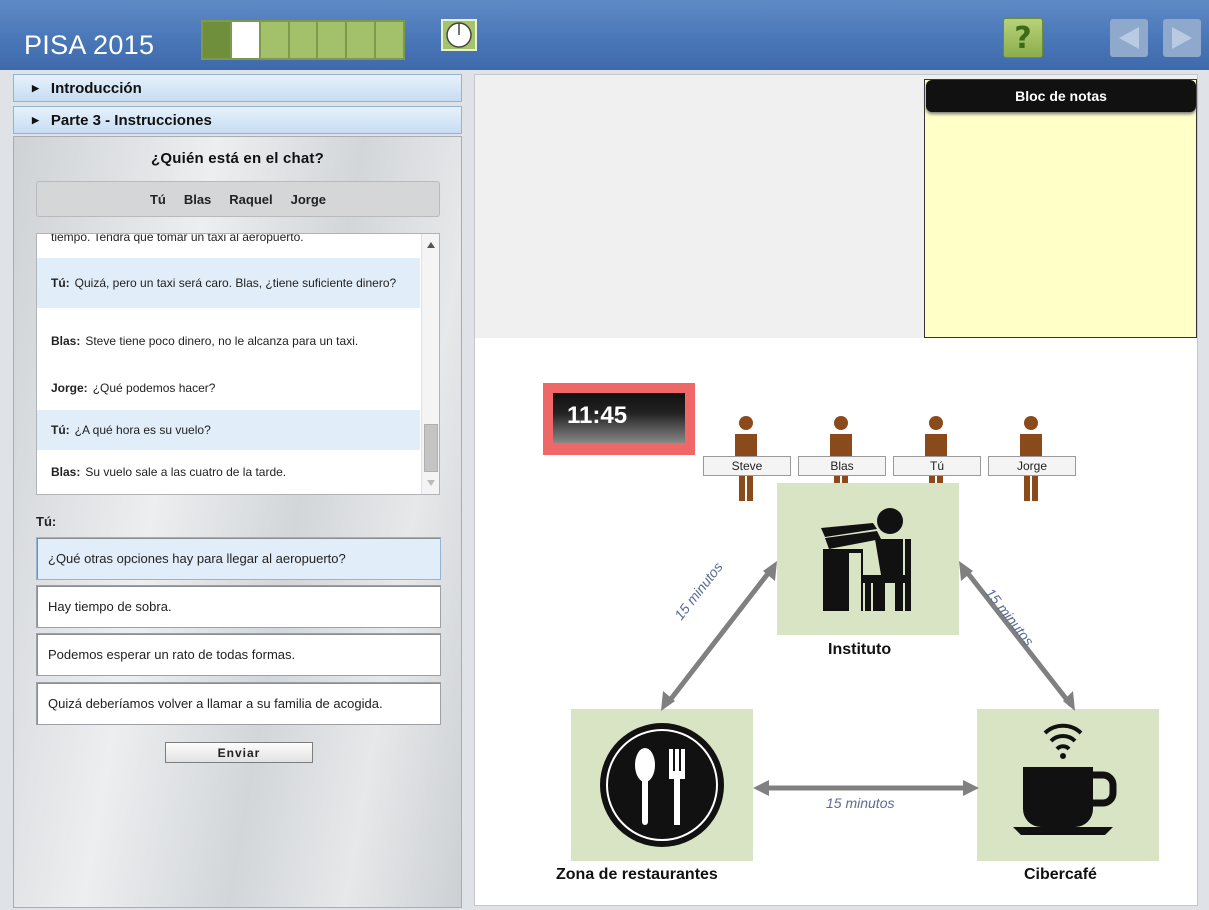 Image resolution: width=1209 pixels, height=910 pixels. What do you see at coordinates (157, 199) in the screenshot?
I see `participant-name: Tú` at bounding box center [157, 199].